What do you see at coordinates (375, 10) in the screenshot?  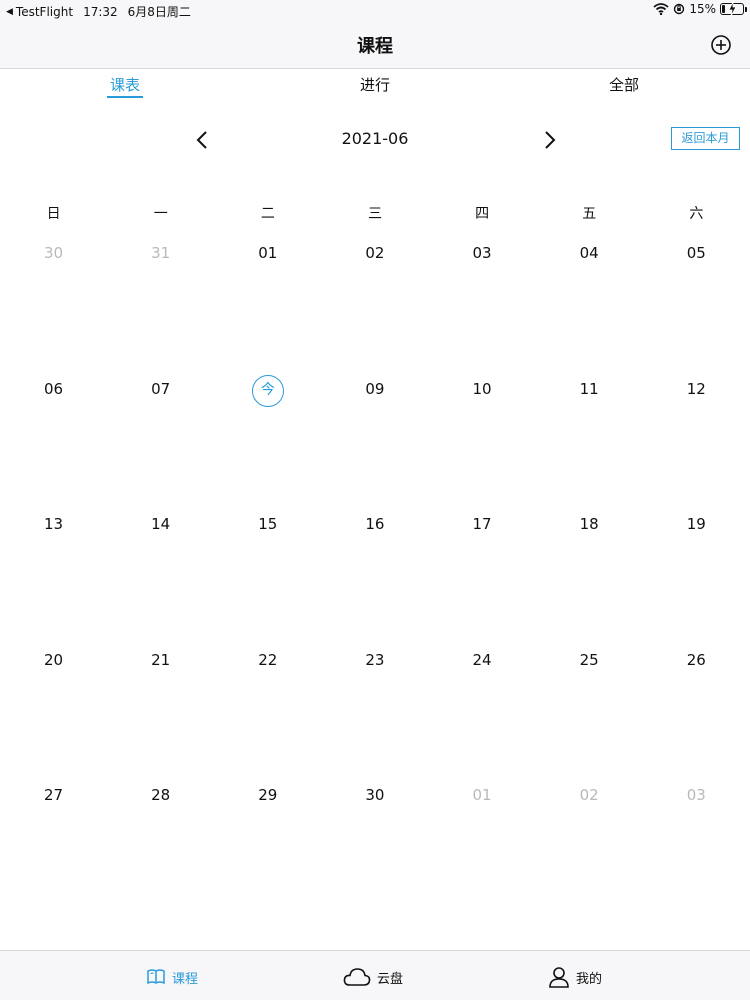 I see `status-bar: ◀ TestFlight 17:32 6月8日周二 15%` at bounding box center [375, 10].